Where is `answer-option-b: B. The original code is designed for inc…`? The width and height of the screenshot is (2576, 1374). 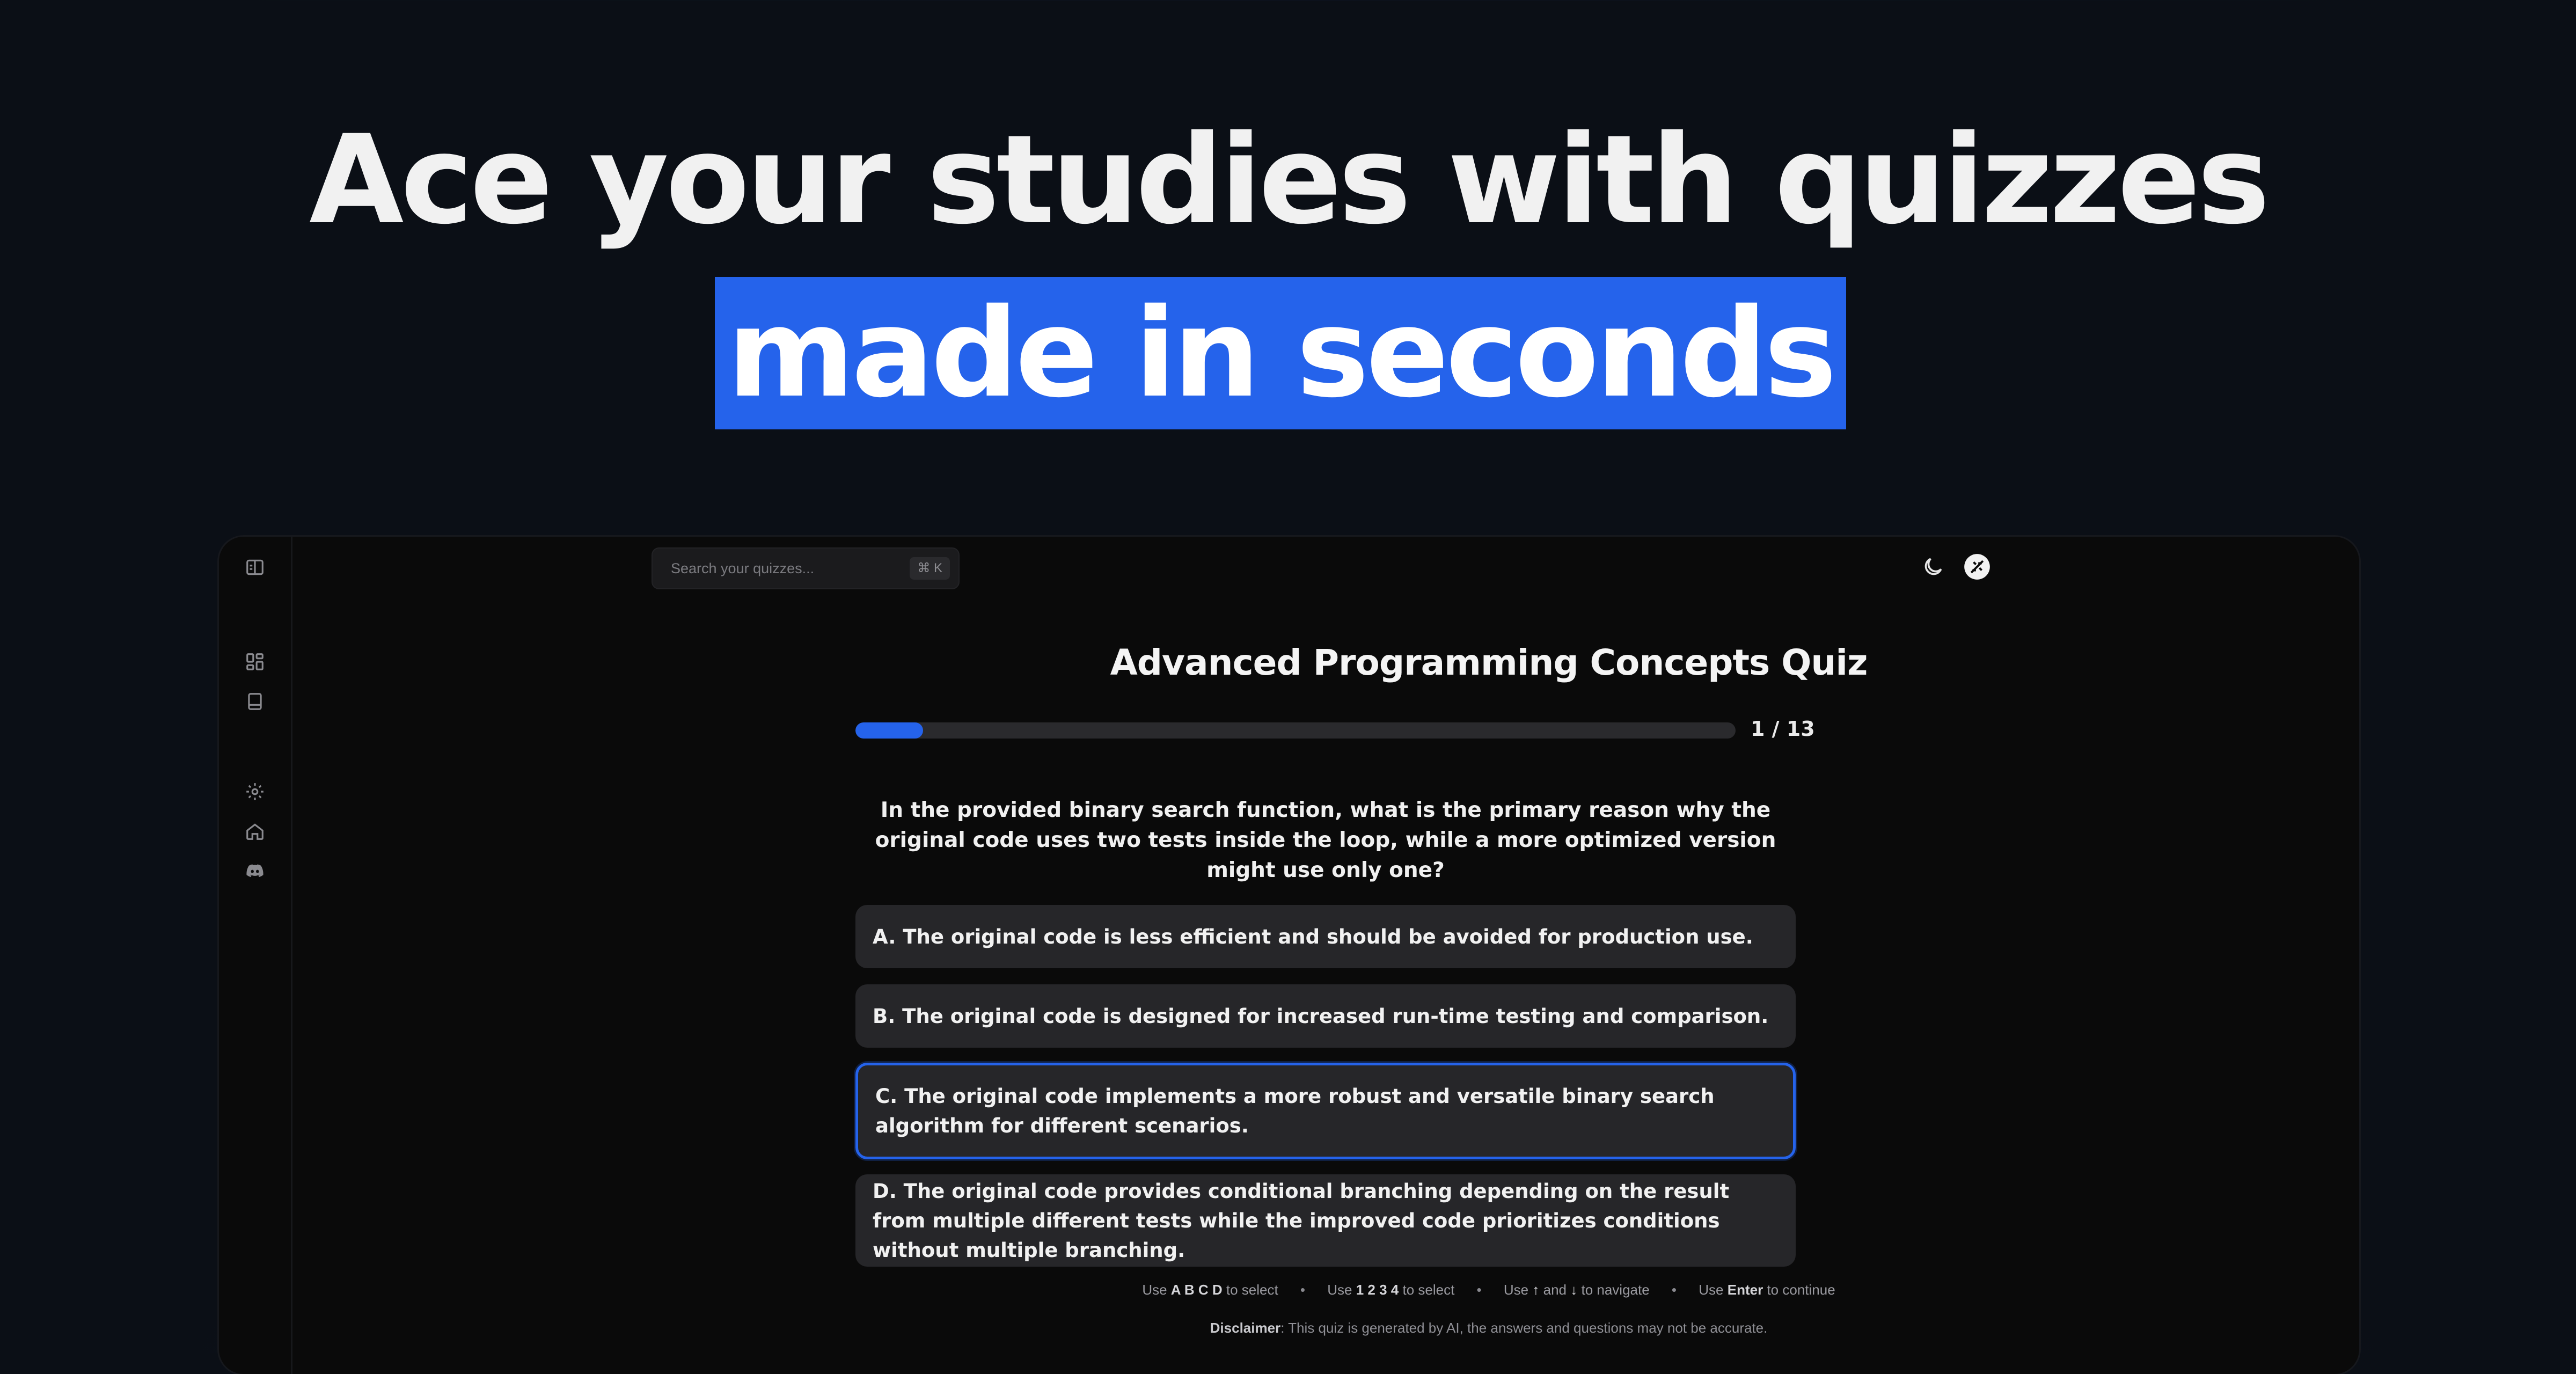
answer-option-b: B. The original code is designed for inc… is located at coordinates (1325, 1016).